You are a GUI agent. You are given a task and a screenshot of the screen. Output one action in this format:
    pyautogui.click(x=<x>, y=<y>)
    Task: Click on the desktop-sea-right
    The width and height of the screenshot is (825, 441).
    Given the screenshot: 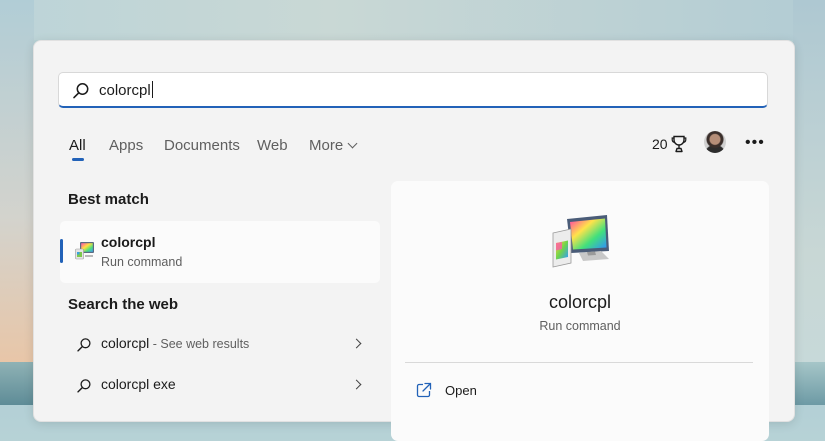 What is the action you would take?
    pyautogui.click(x=809, y=383)
    